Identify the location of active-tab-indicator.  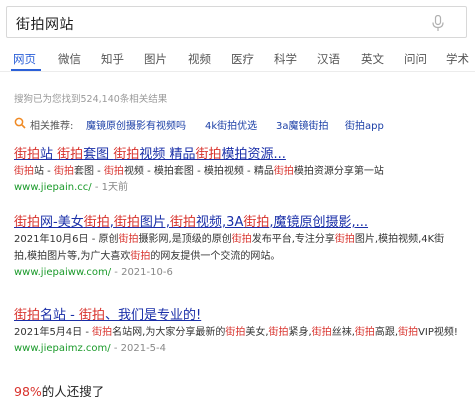
(26, 70).